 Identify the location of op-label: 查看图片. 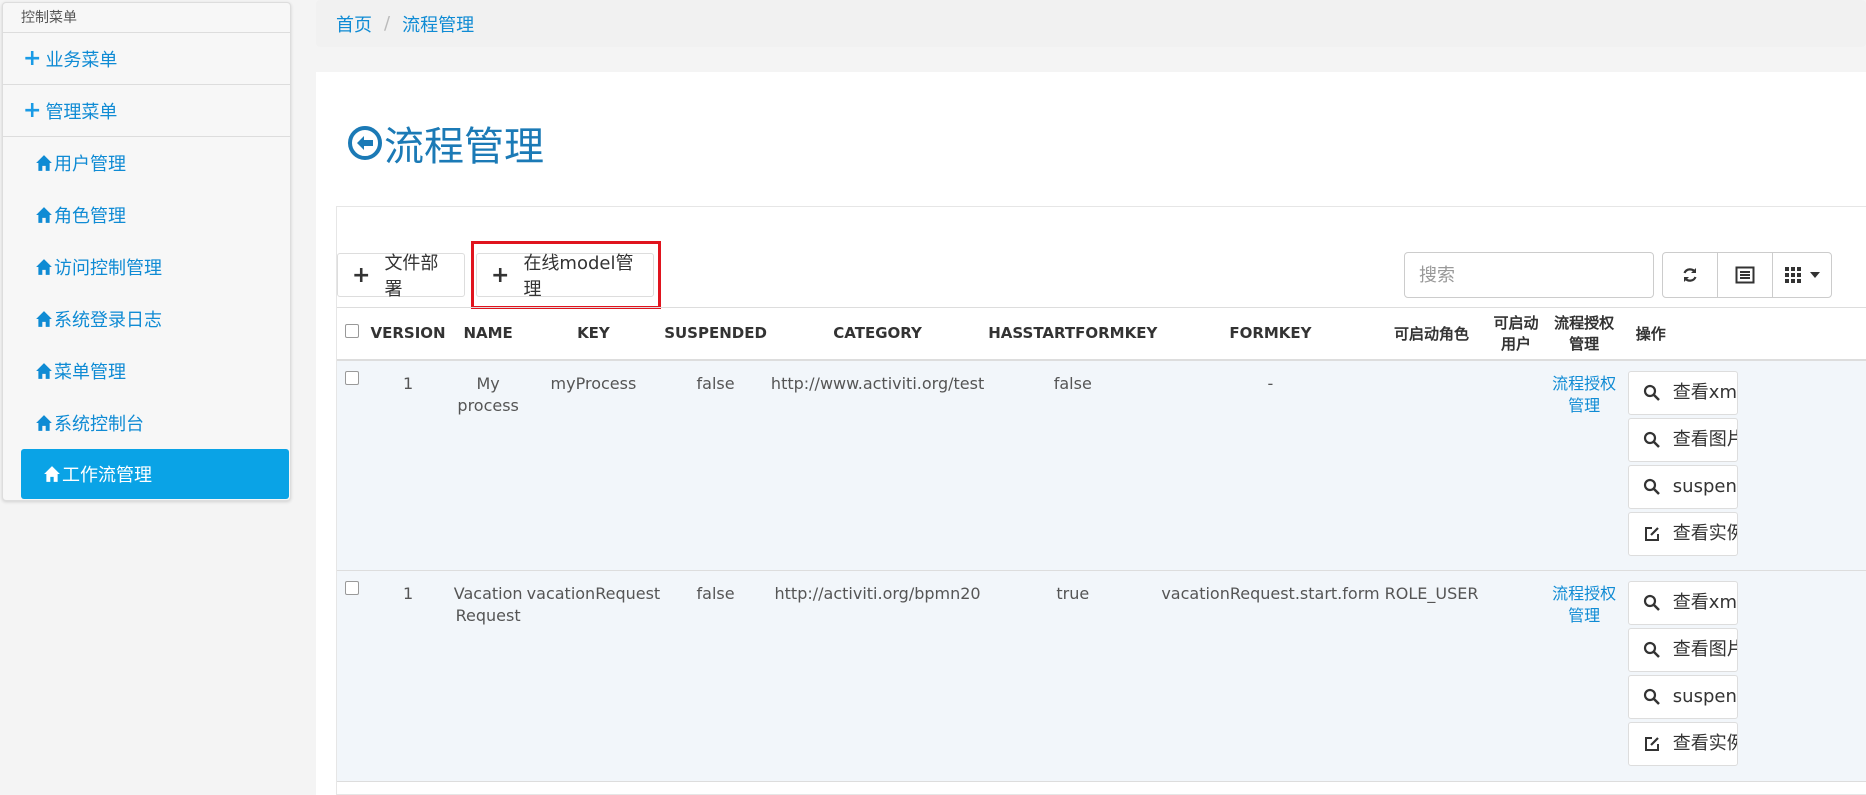
(1705, 439).